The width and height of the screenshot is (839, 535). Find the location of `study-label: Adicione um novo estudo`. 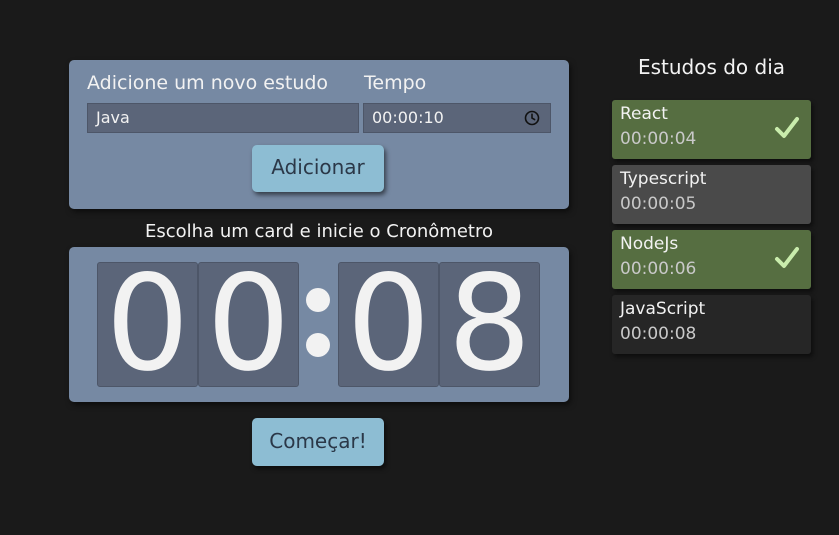

study-label: Adicione um novo estudo is located at coordinates (208, 83).